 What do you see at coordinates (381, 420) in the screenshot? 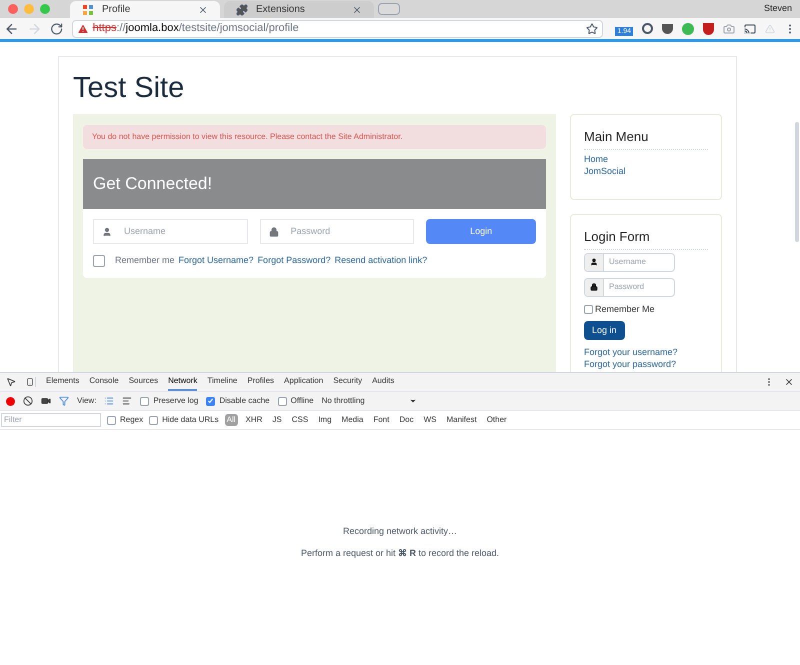
I see `type-filter: Font` at bounding box center [381, 420].